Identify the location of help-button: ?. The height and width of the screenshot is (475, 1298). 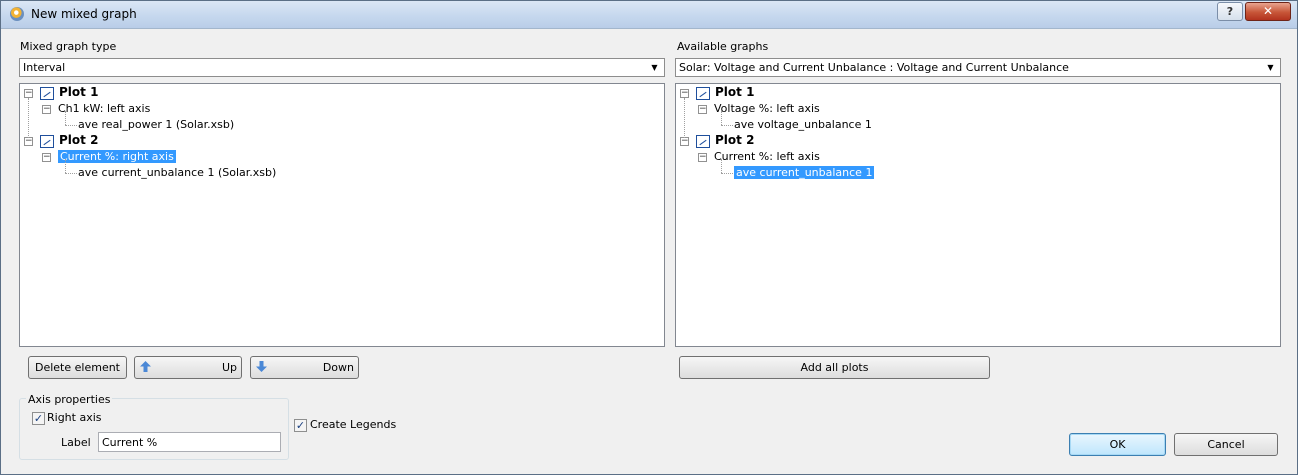
(1230, 11).